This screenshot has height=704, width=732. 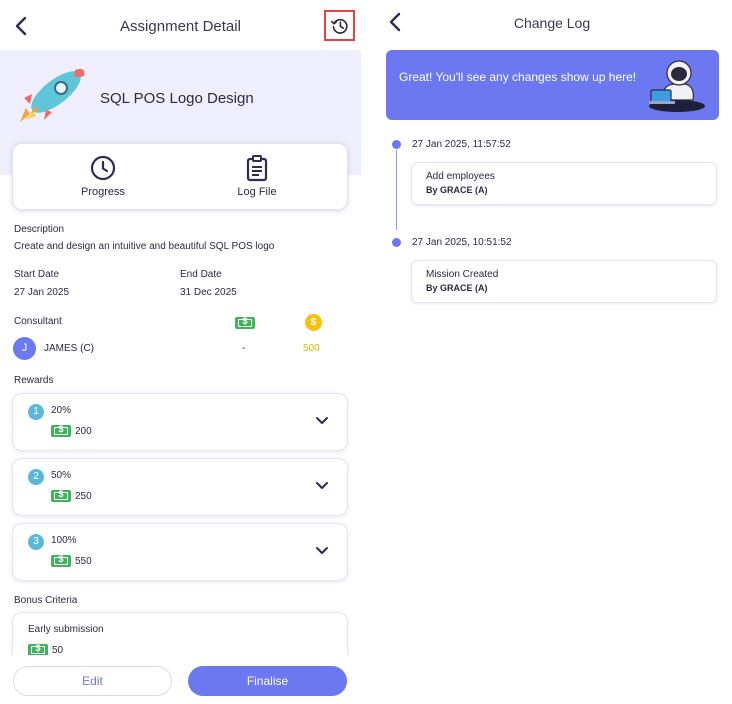 I want to click on clock-icon, so click(x=103, y=168).